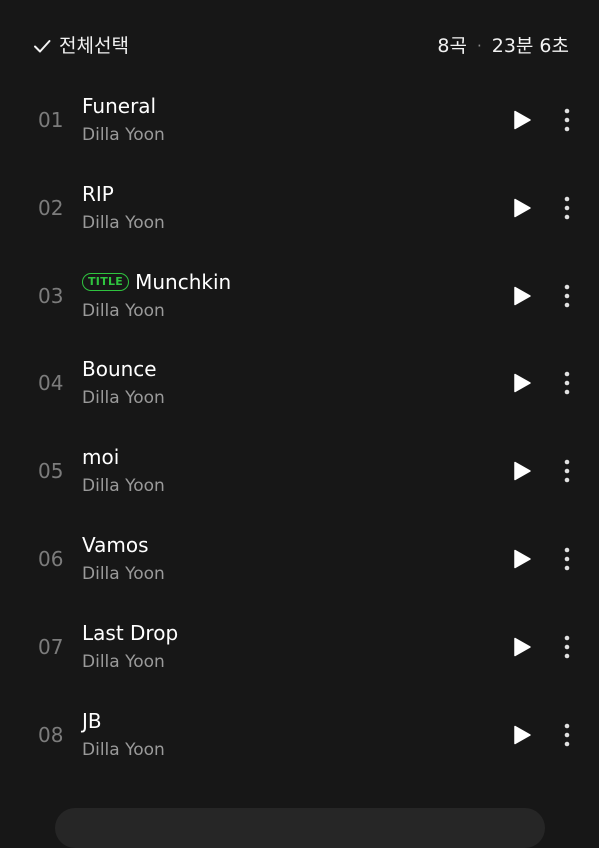  Describe the element at coordinates (51, 558) in the screenshot. I see `track-number: 06` at that location.